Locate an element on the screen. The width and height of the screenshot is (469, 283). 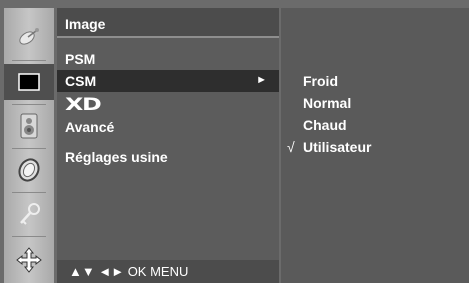
submenu-arrow-icon: ► is located at coordinates (261, 80).